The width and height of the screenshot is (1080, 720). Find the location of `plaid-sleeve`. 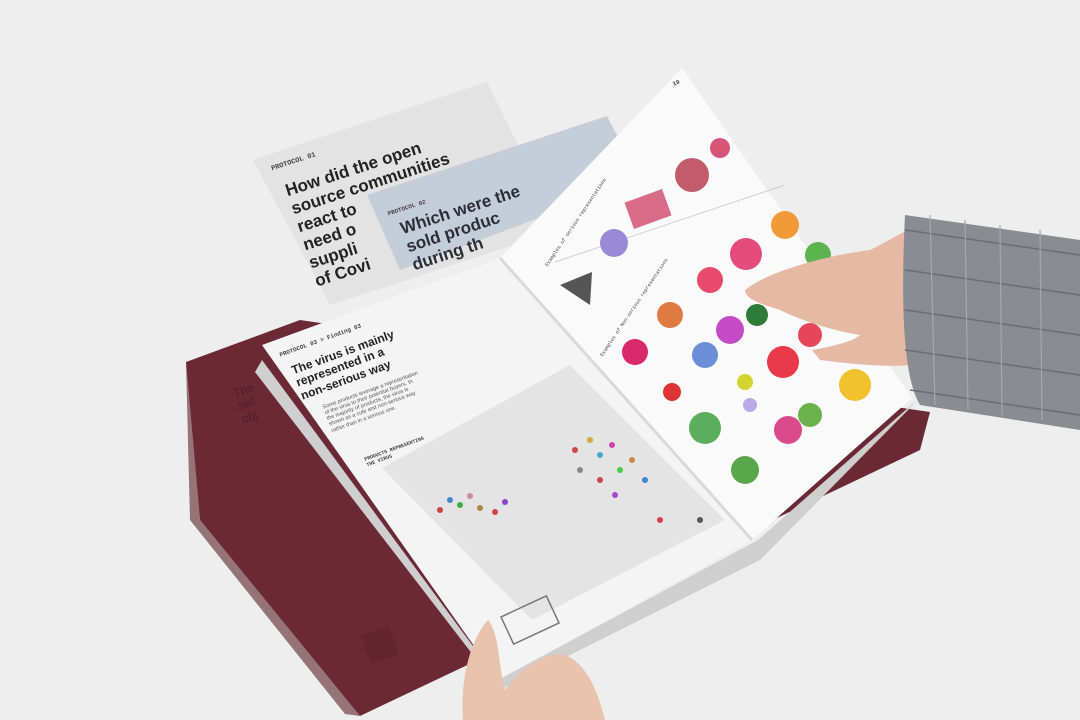

plaid-sleeve is located at coordinates (991, 322).